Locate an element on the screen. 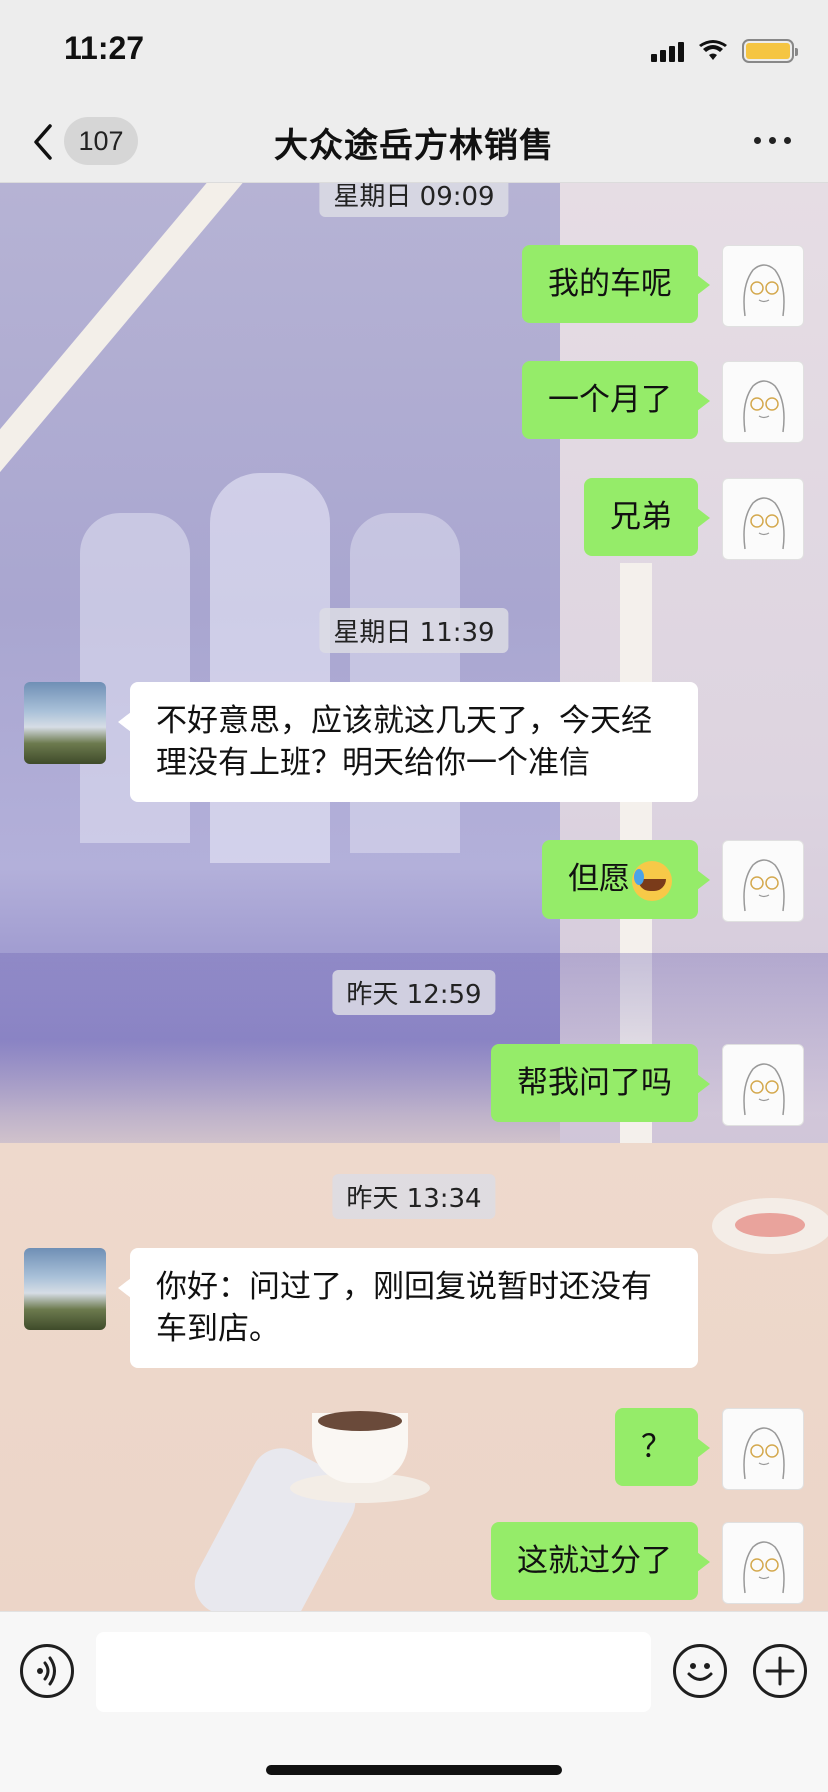 The height and width of the screenshot is (1792, 828). input-bar is located at coordinates (414, 1701).